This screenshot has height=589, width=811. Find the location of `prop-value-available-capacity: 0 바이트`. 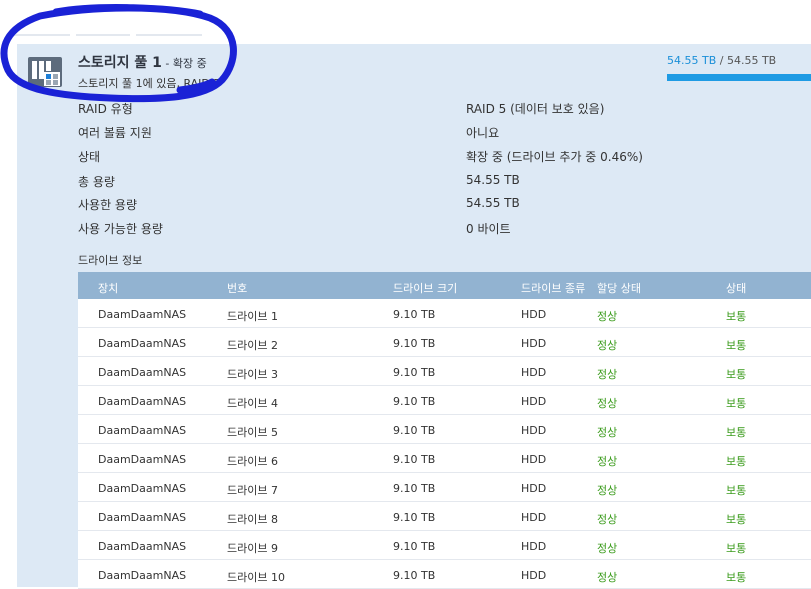

prop-value-available-capacity: 0 바이트 is located at coordinates (488, 229).